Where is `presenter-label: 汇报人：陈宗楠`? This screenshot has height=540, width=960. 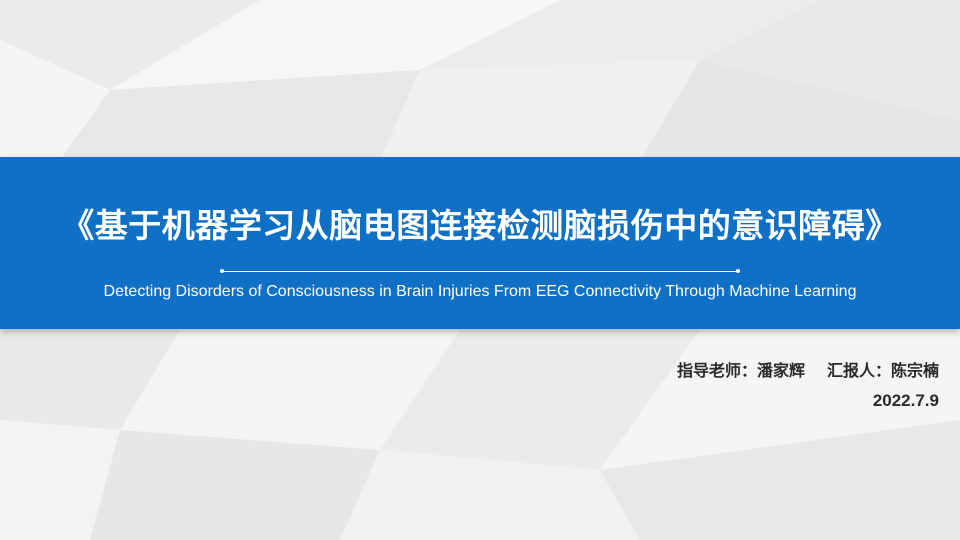
presenter-label: 汇报人：陈宗楠 is located at coordinates (882, 370).